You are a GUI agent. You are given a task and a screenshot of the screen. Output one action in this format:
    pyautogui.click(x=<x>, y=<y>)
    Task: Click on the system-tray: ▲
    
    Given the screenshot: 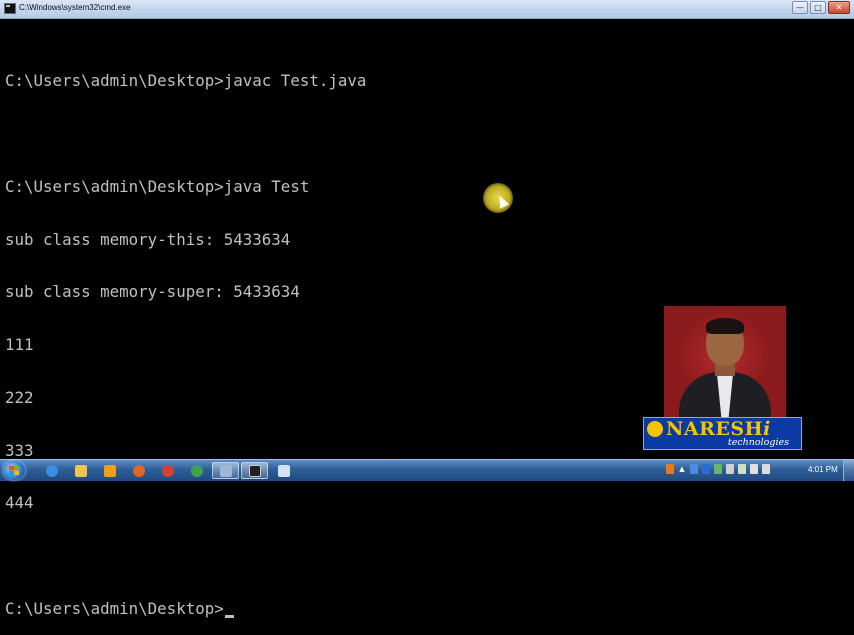 What is the action you would take?
    pyautogui.click(x=718, y=469)
    